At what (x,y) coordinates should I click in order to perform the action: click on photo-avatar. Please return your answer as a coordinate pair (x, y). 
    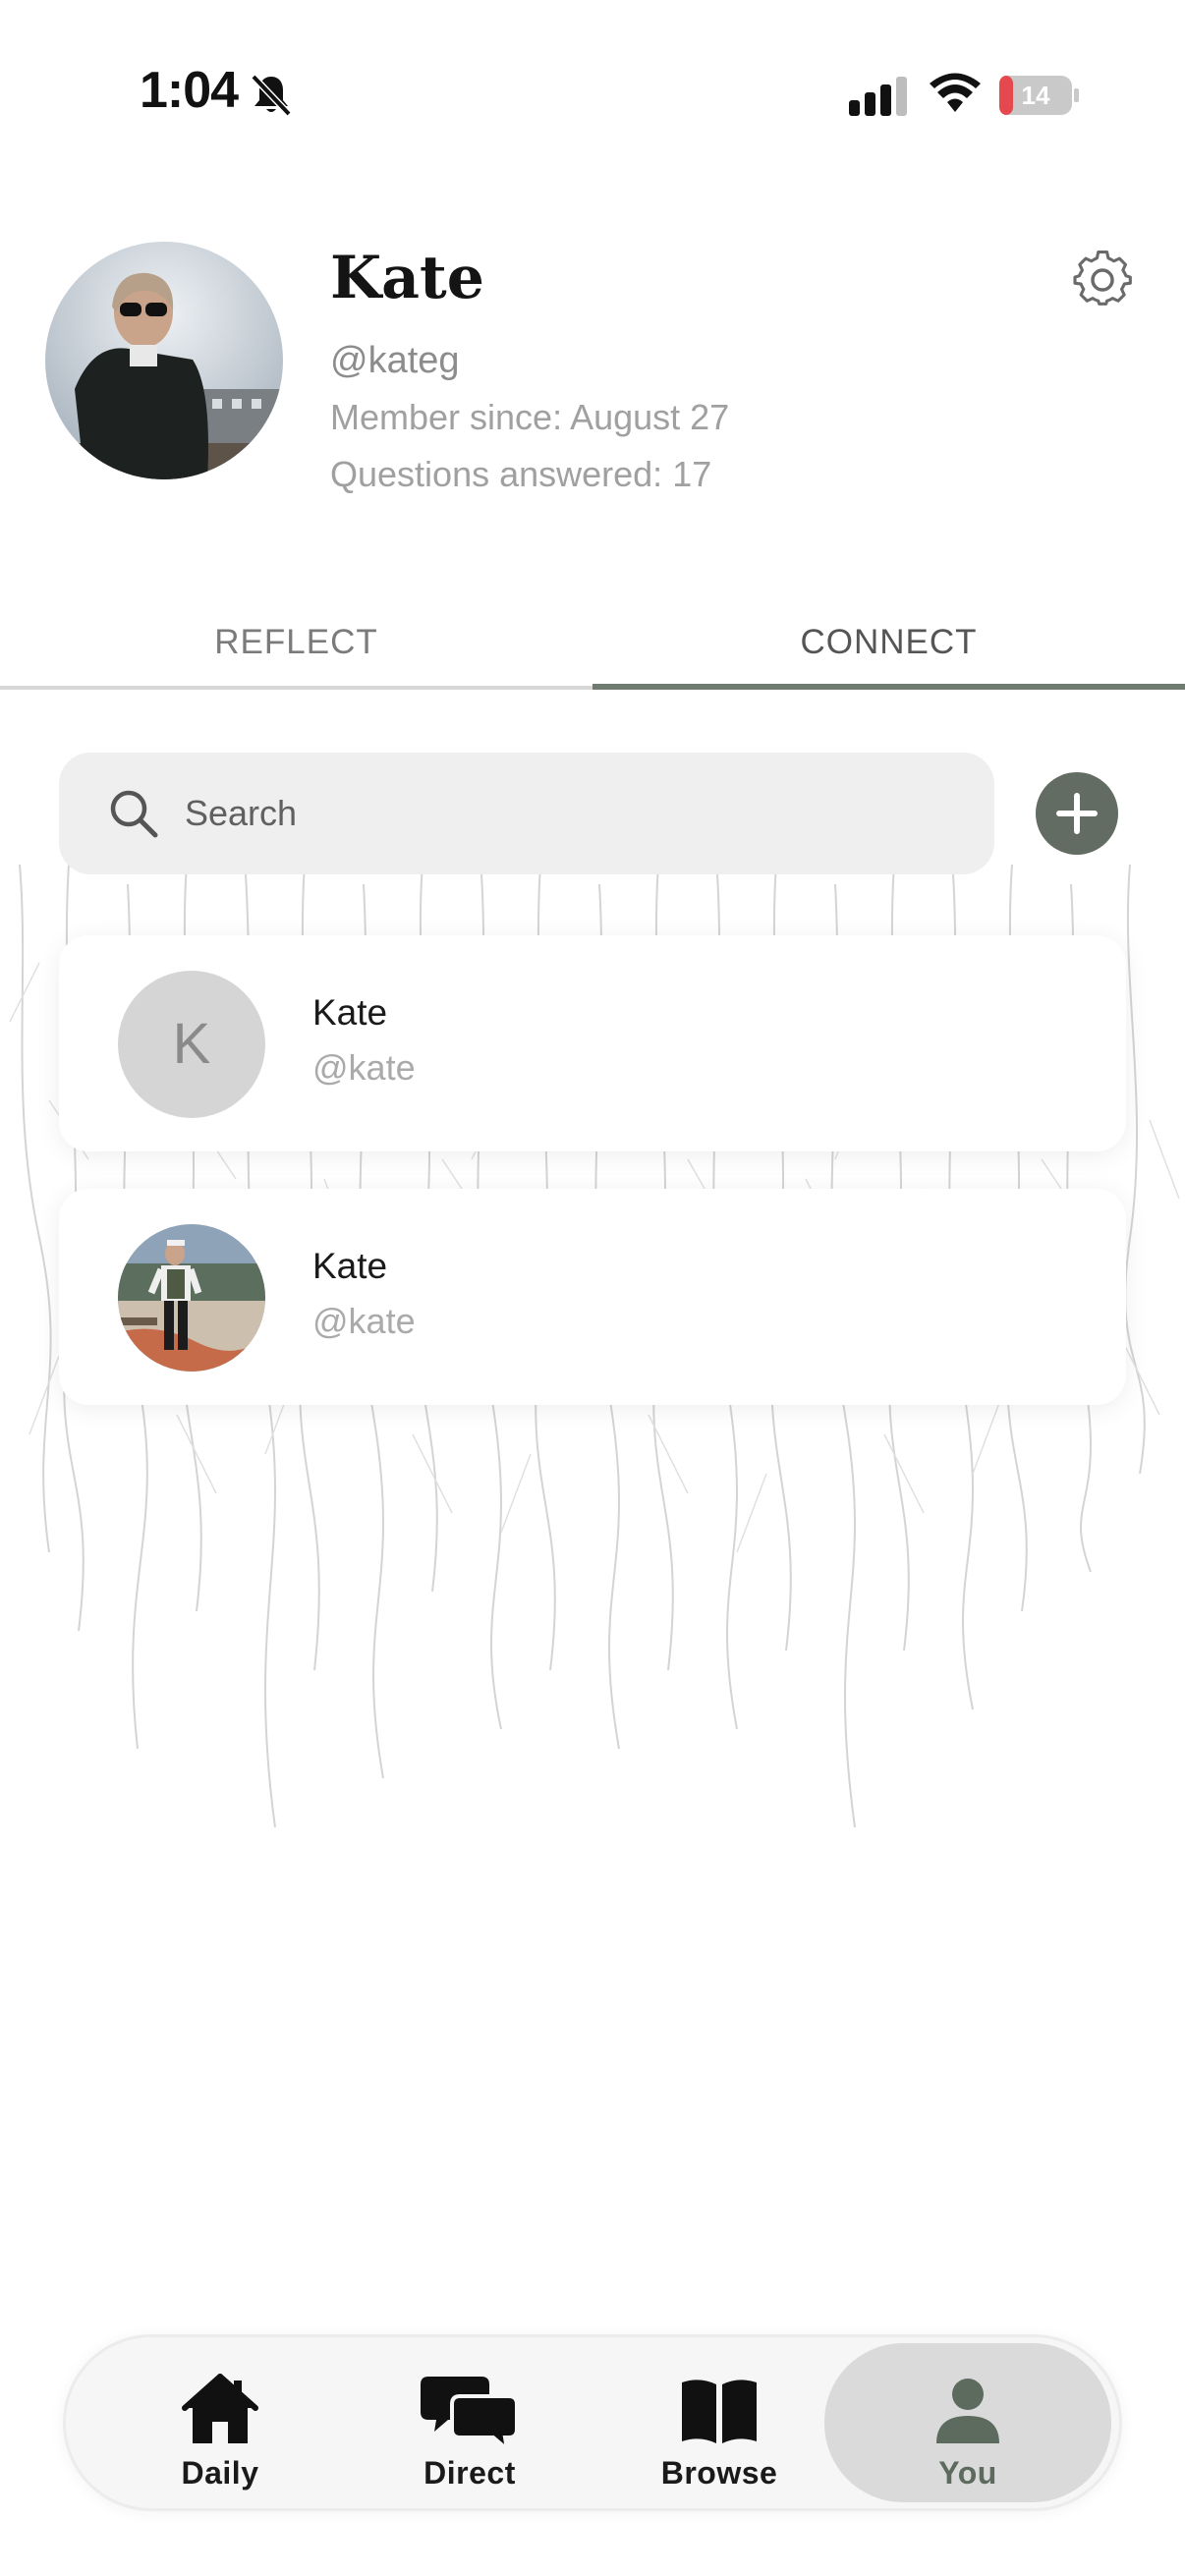
    Looking at the image, I should click on (192, 1298).